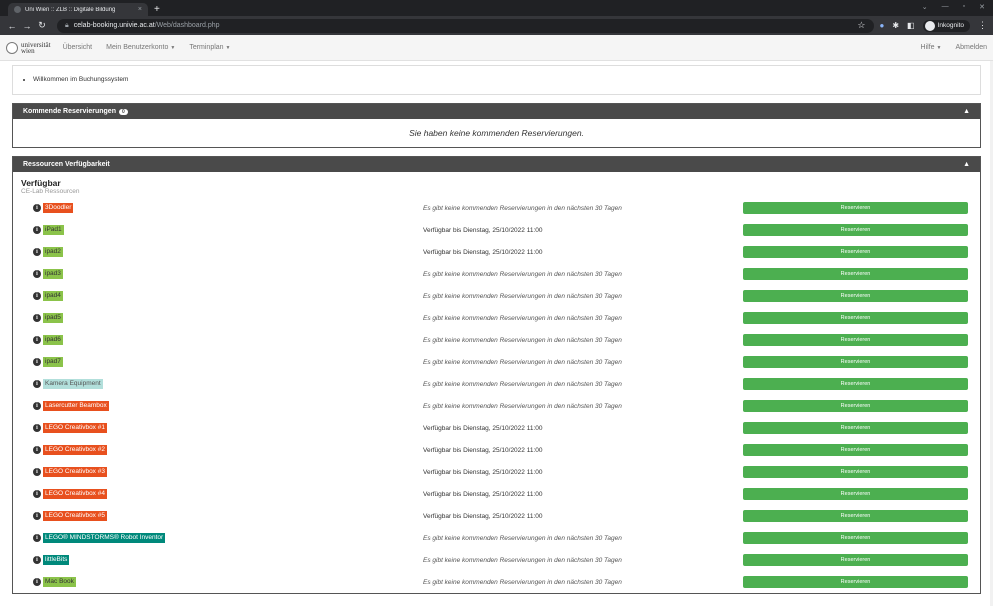 This screenshot has width=993, height=606. What do you see at coordinates (496, 111) in the screenshot?
I see `upcoming-reservations-header: Kommende Reservierungen 0 ▲` at bounding box center [496, 111].